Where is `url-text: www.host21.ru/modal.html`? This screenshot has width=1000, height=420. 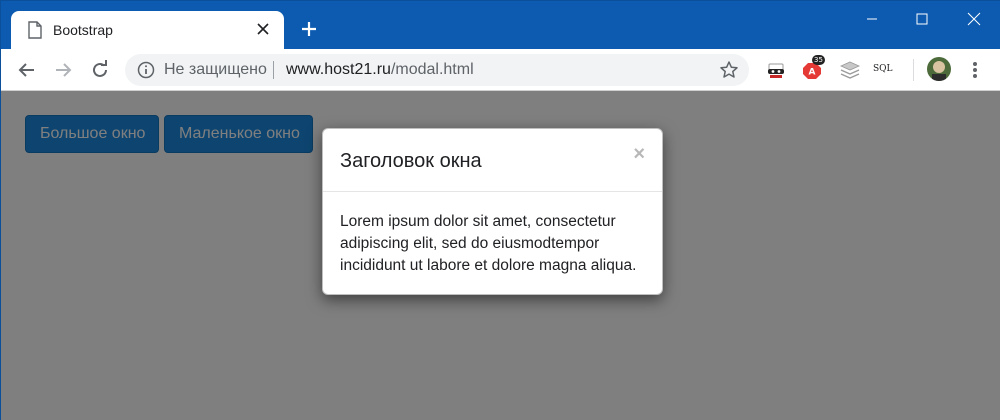 url-text: www.host21.ru/modal.html is located at coordinates (380, 70).